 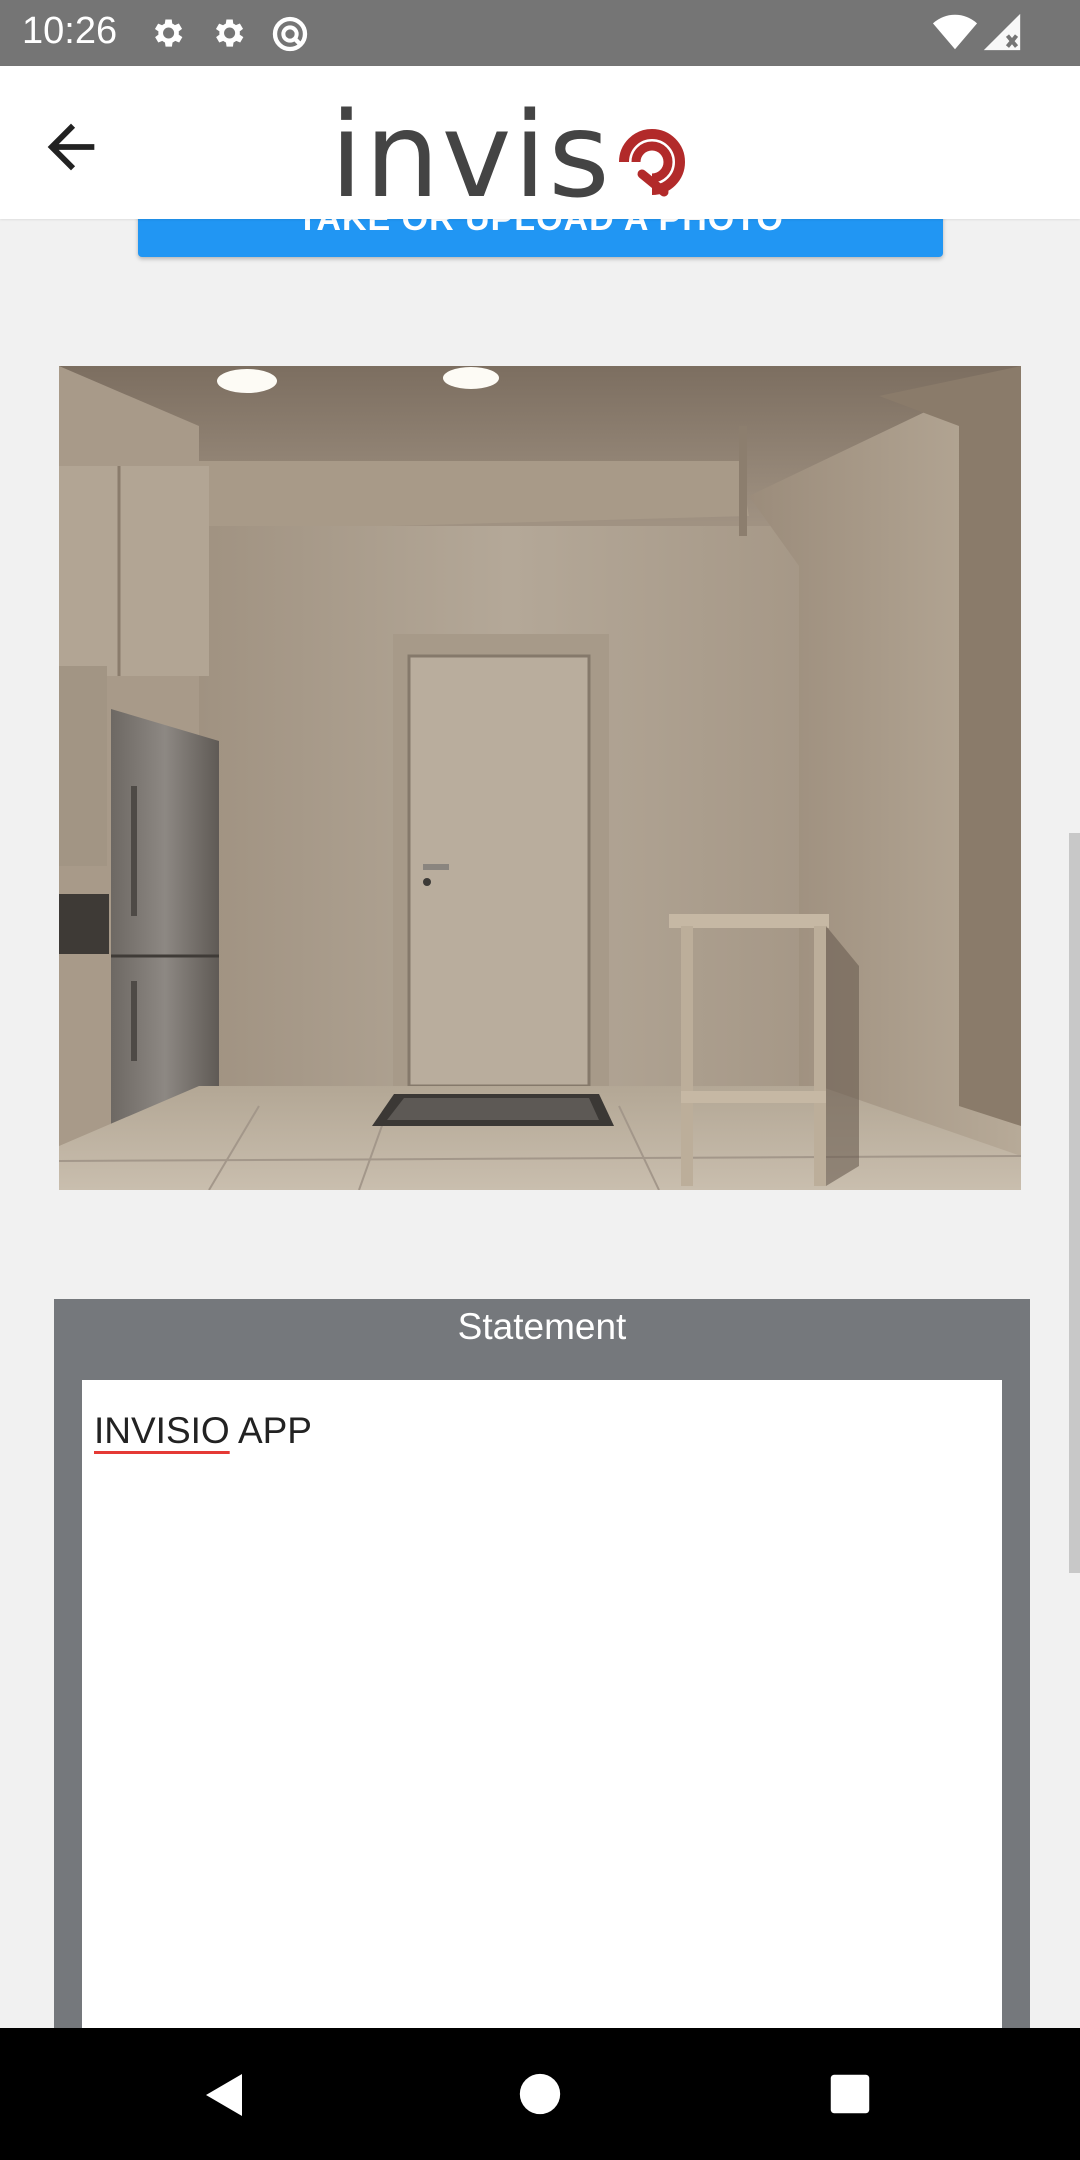 What do you see at coordinates (471, 155) in the screenshot?
I see `logo-text: invis` at bounding box center [471, 155].